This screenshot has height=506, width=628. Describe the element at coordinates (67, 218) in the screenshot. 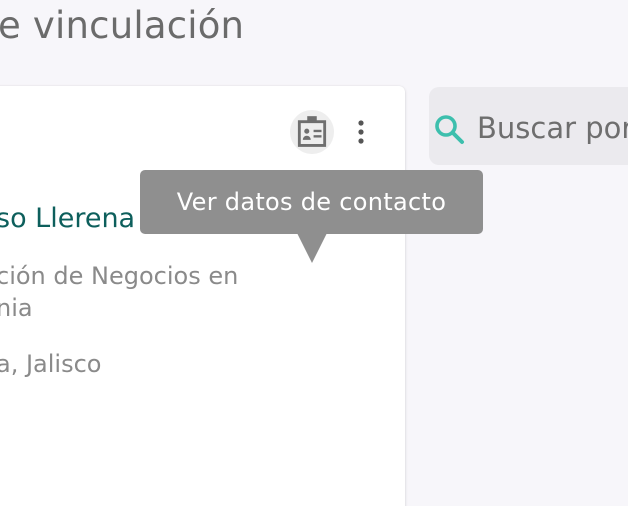

I see `person-name: so Llerena` at that location.